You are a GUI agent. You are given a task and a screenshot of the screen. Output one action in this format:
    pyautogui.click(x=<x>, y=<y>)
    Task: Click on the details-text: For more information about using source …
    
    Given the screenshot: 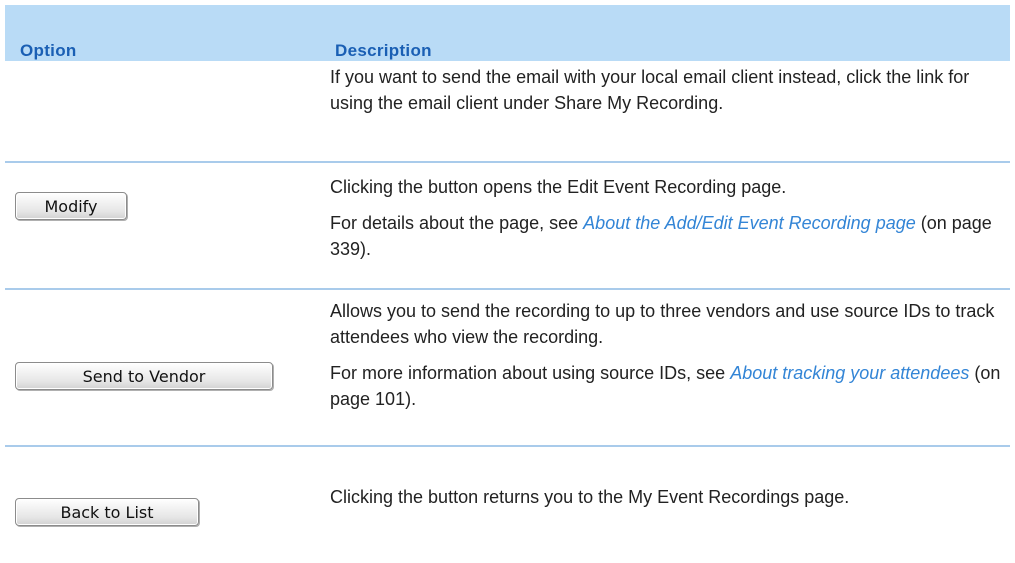 What is the action you would take?
    pyautogui.click(x=670, y=386)
    